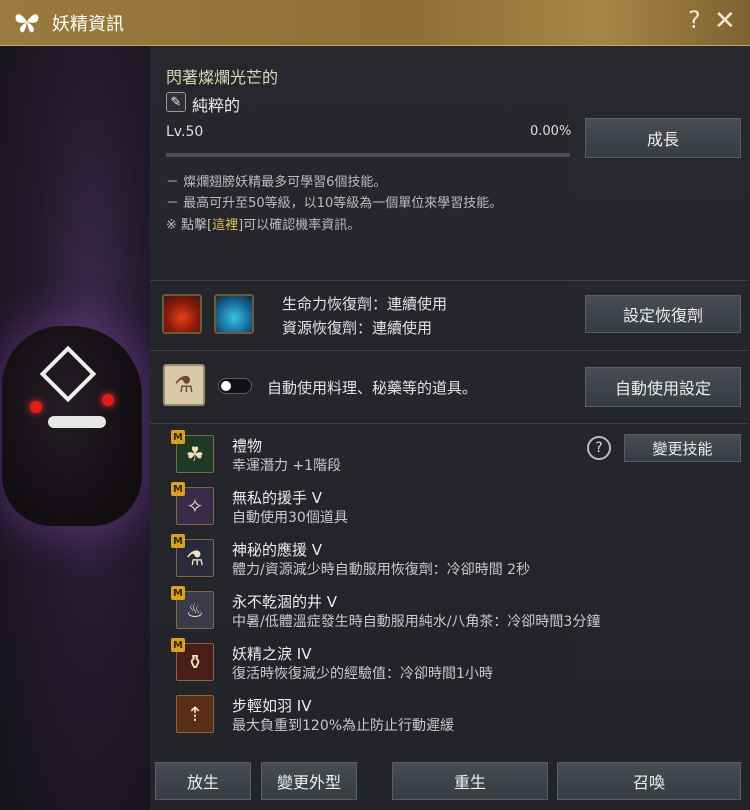 The width and height of the screenshot is (750, 810). I want to click on fairy-left-eye, so click(36, 407).